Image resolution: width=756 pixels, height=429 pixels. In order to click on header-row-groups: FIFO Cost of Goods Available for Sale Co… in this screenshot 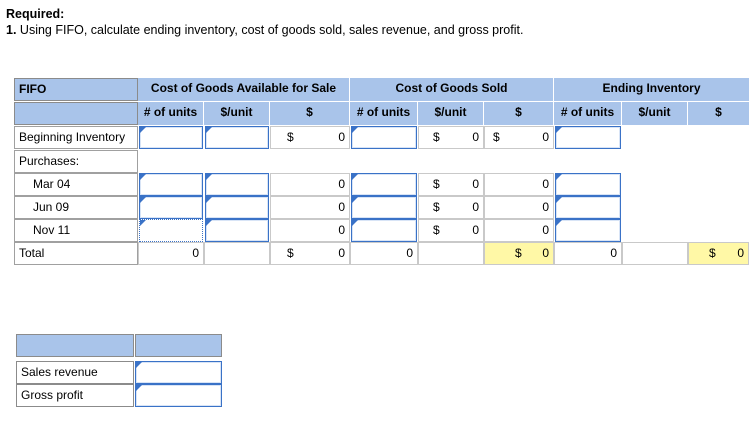, I will do `click(381, 89)`.